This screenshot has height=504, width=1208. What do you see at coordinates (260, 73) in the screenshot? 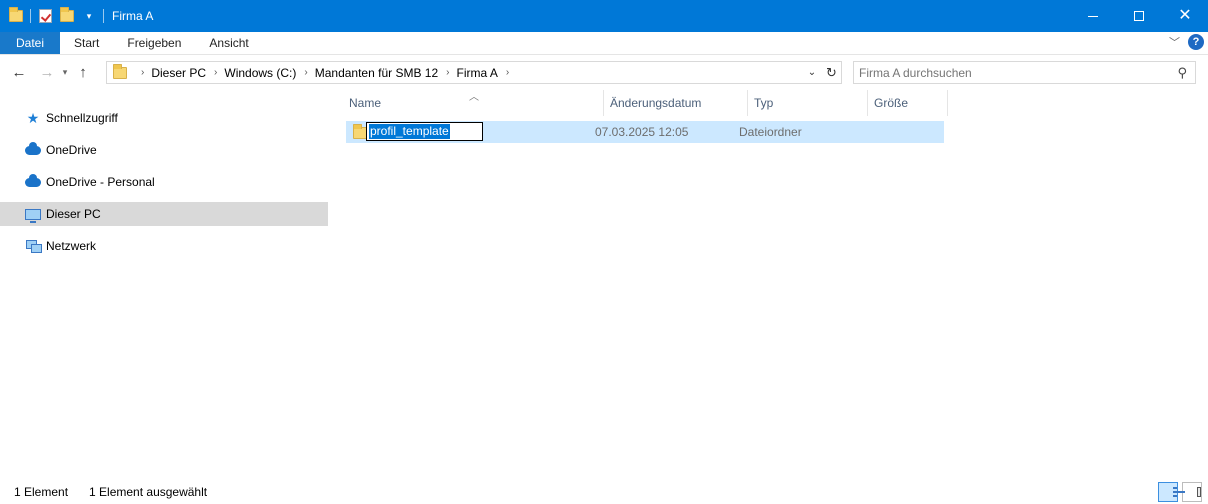
I see `breadcrumb-item: Windows (C:)` at bounding box center [260, 73].